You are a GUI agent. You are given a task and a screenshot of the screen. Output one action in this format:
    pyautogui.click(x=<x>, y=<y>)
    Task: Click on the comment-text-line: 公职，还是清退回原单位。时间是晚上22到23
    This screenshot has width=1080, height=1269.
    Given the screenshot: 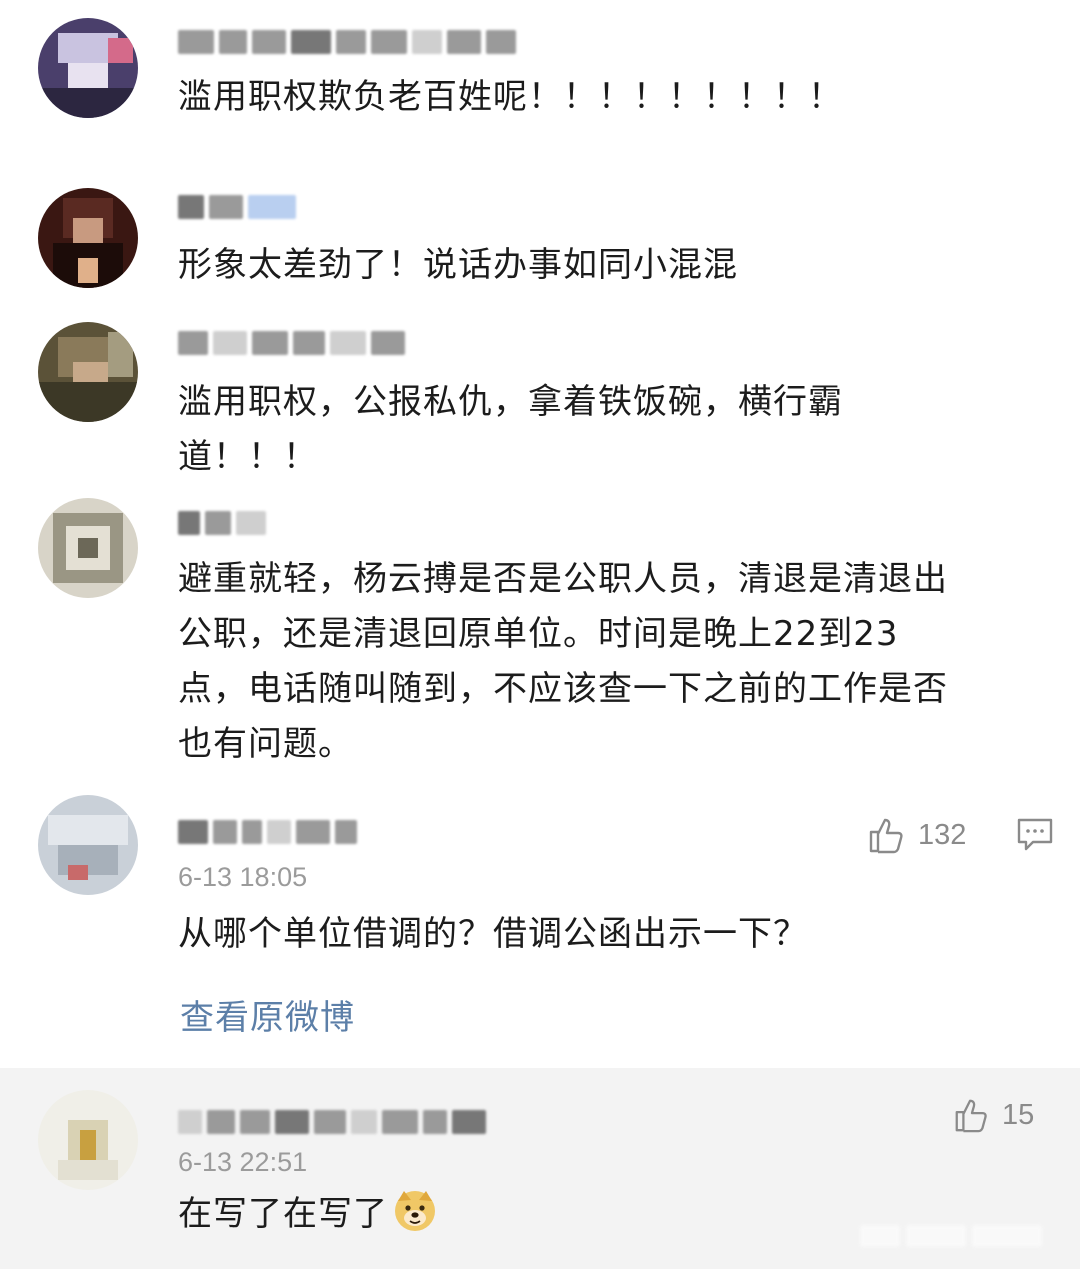 What is the action you would take?
    pyautogui.click(x=538, y=634)
    